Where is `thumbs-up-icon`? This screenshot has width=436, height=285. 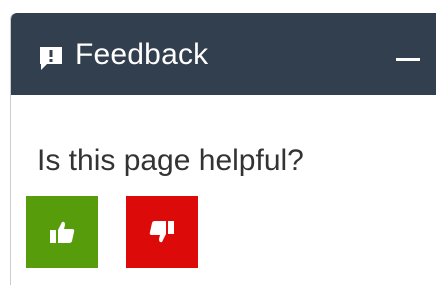 thumbs-up-icon is located at coordinates (62, 232).